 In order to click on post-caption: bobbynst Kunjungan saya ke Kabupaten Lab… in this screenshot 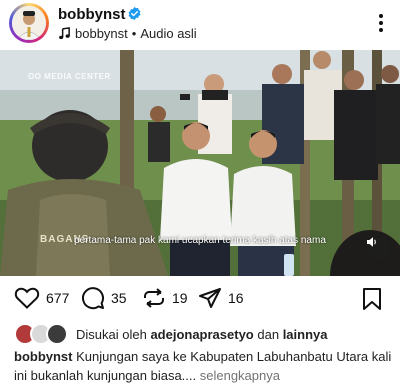, I will do `click(204, 366)`.